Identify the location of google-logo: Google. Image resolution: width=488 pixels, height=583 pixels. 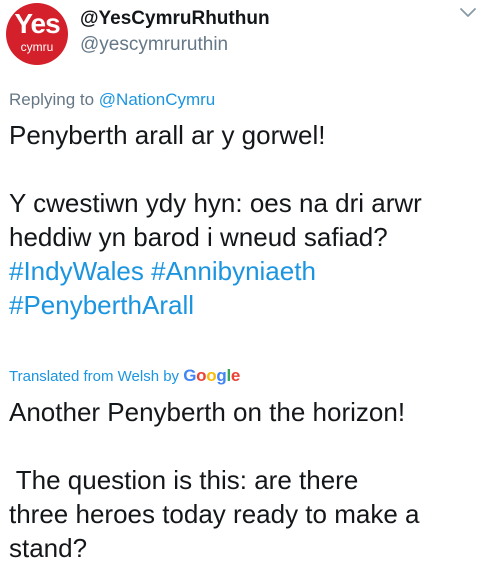
(211, 375).